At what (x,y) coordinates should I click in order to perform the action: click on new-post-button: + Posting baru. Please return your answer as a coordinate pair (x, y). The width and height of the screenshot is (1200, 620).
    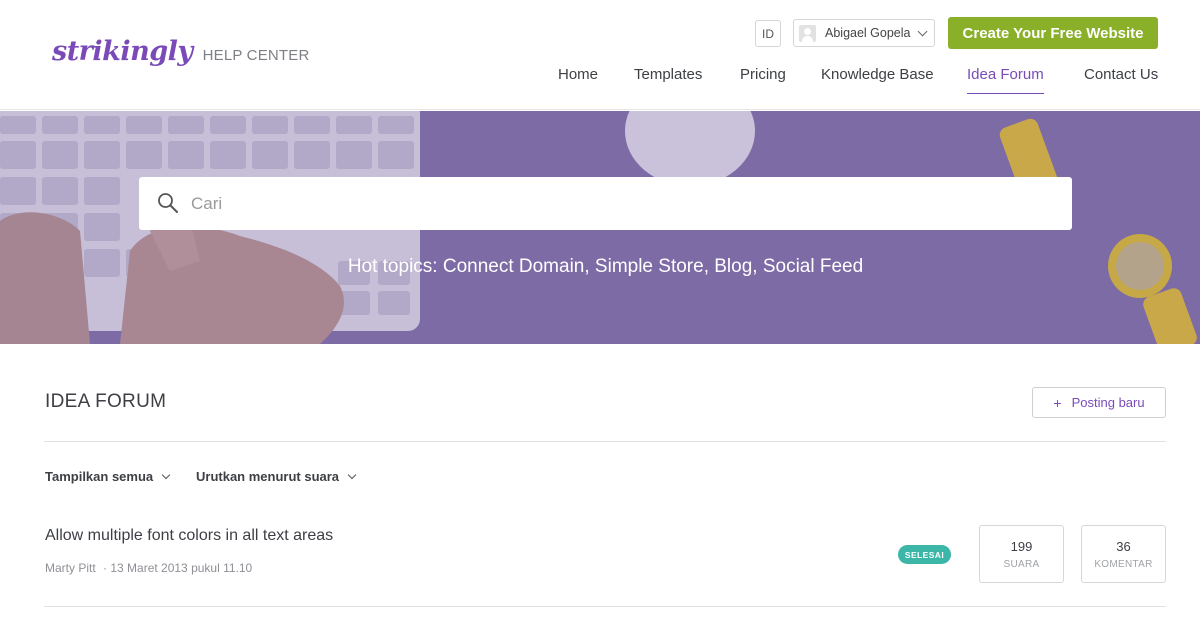
    Looking at the image, I should click on (1099, 402).